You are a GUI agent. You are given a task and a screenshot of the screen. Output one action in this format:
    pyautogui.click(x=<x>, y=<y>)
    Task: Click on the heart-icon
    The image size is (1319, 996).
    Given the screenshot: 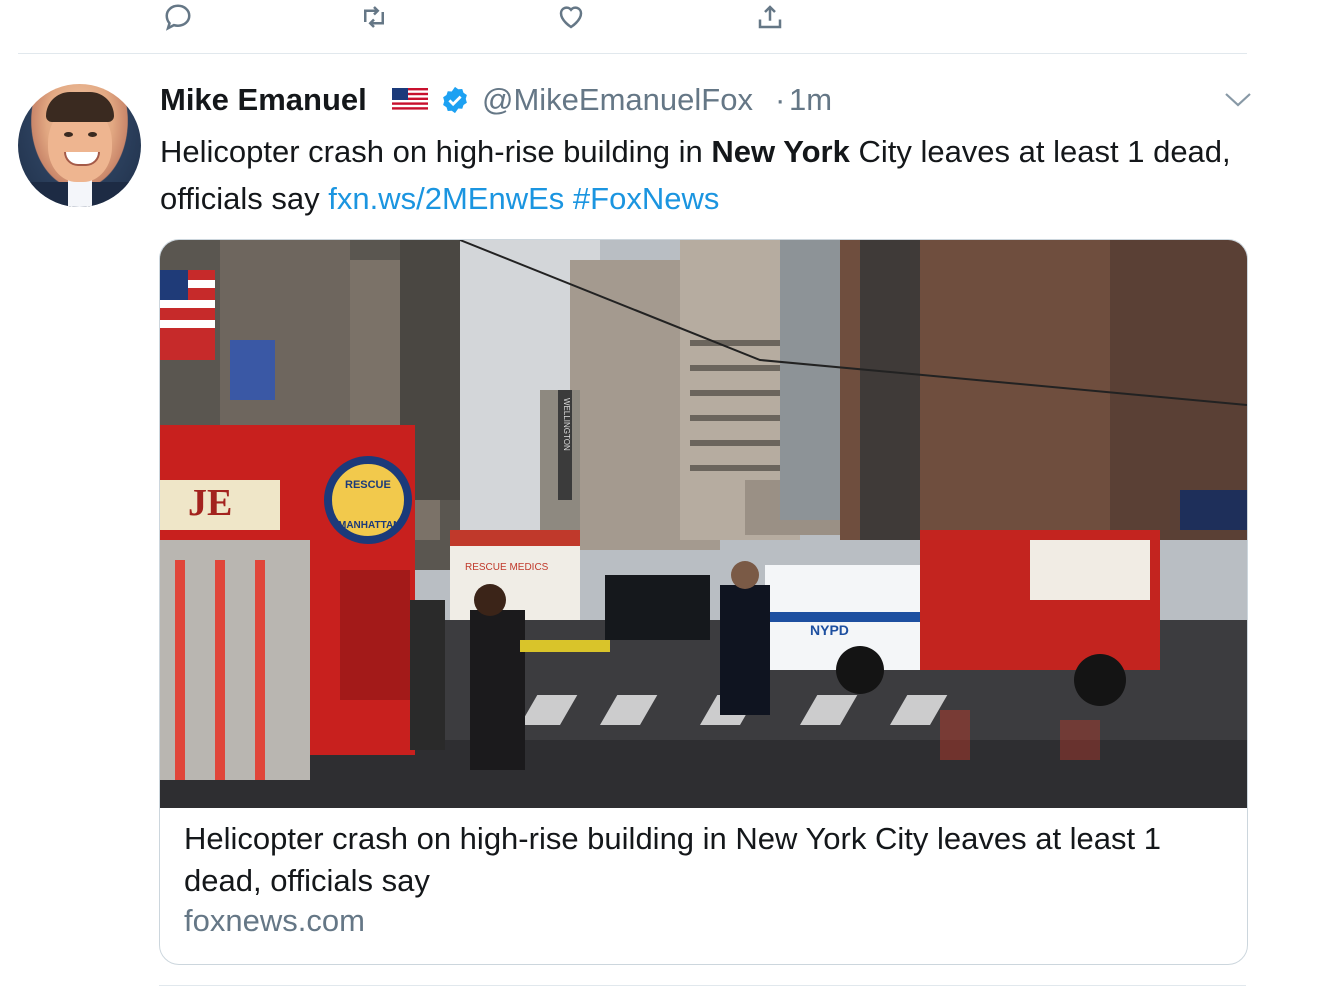 What is the action you would take?
    pyautogui.click(x=571, y=17)
    